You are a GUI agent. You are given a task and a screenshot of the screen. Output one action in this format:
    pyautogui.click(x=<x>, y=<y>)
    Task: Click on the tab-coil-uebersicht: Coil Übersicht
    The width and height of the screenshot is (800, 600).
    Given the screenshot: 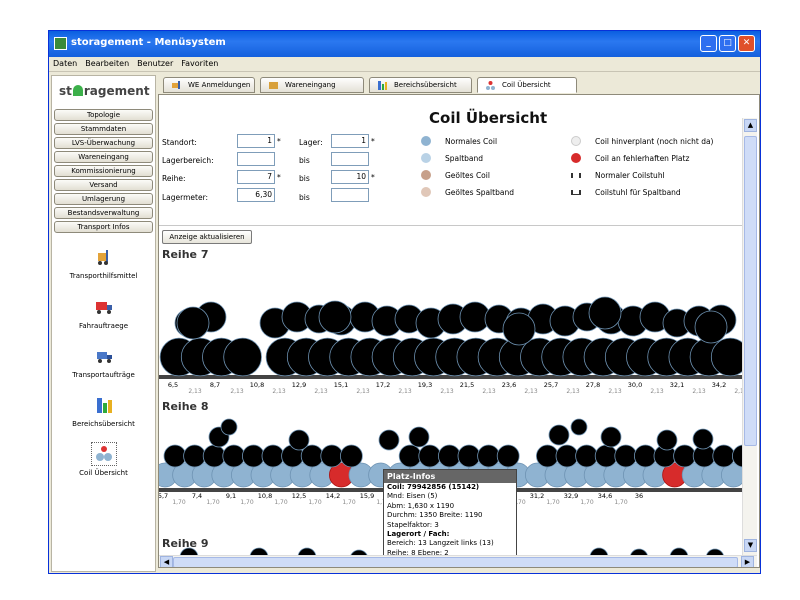 What is the action you would take?
    pyautogui.click(x=527, y=85)
    